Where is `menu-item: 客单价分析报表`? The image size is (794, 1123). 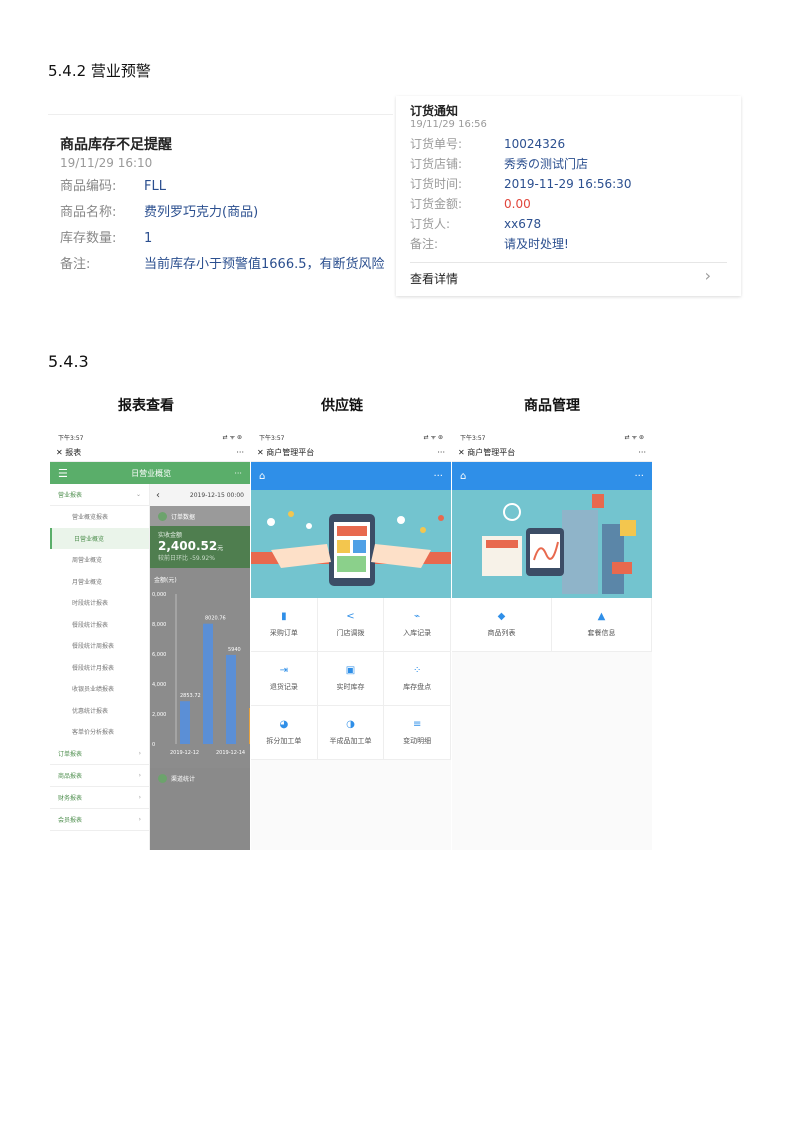
menu-item: 客单价分析报表 is located at coordinates (99, 732).